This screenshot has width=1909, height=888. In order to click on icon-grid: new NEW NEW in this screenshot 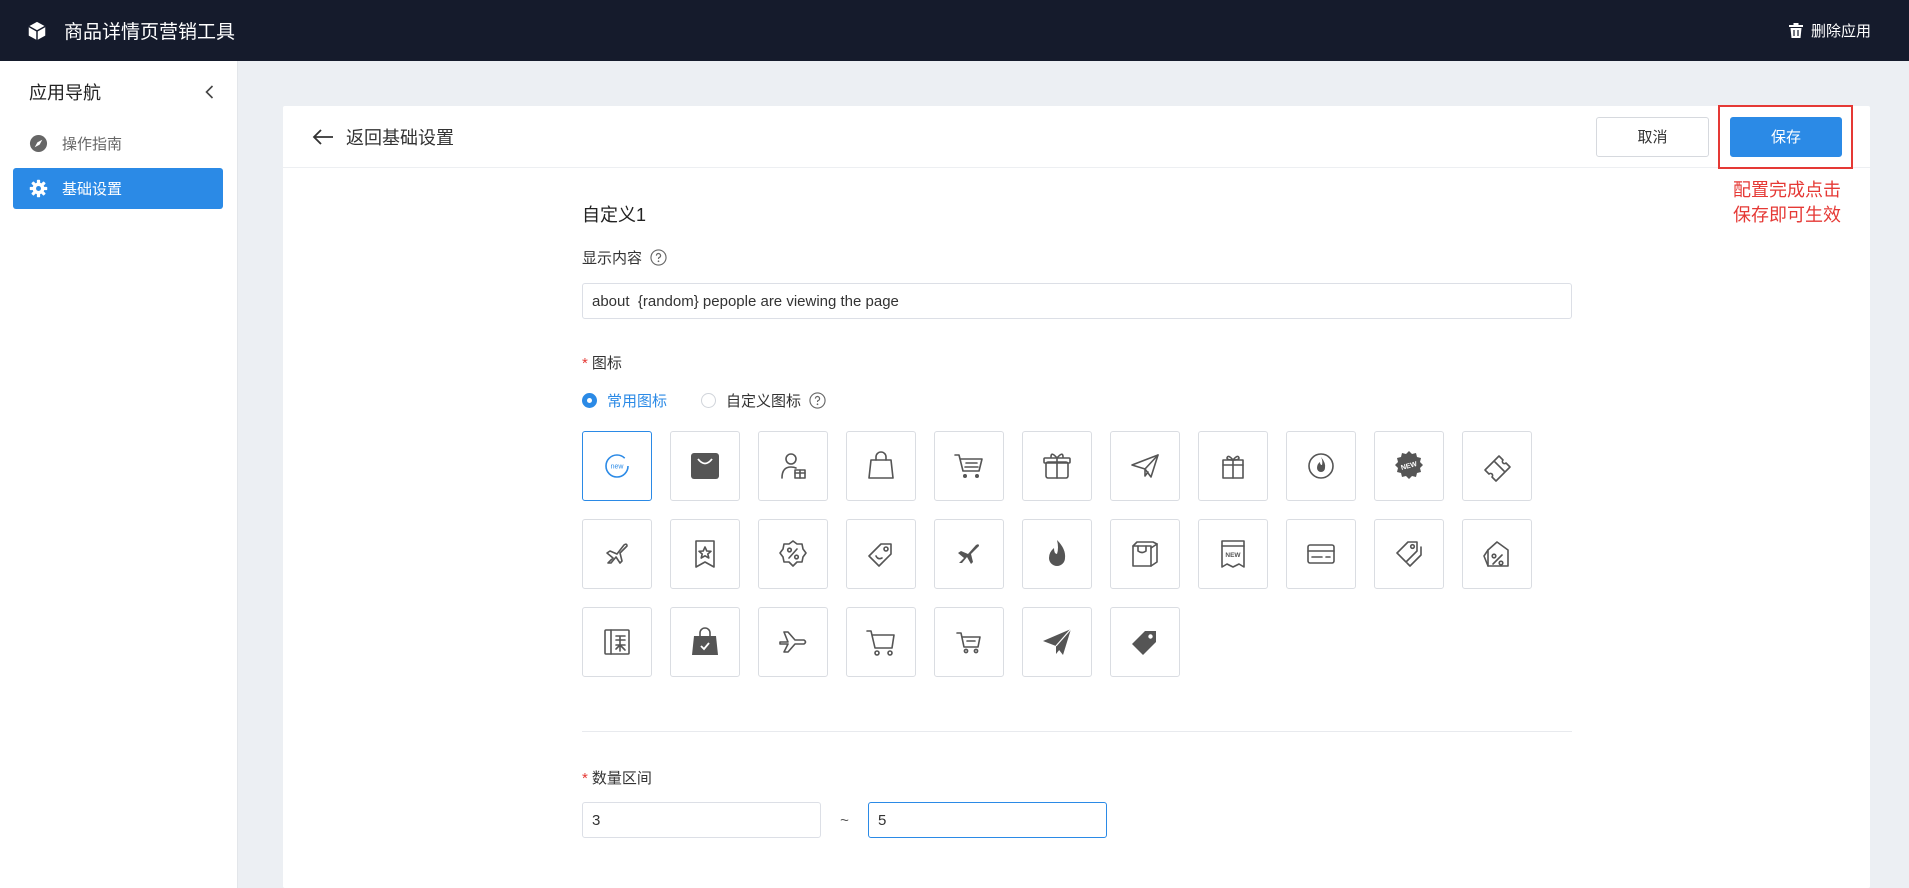, I will do `click(1077, 554)`.